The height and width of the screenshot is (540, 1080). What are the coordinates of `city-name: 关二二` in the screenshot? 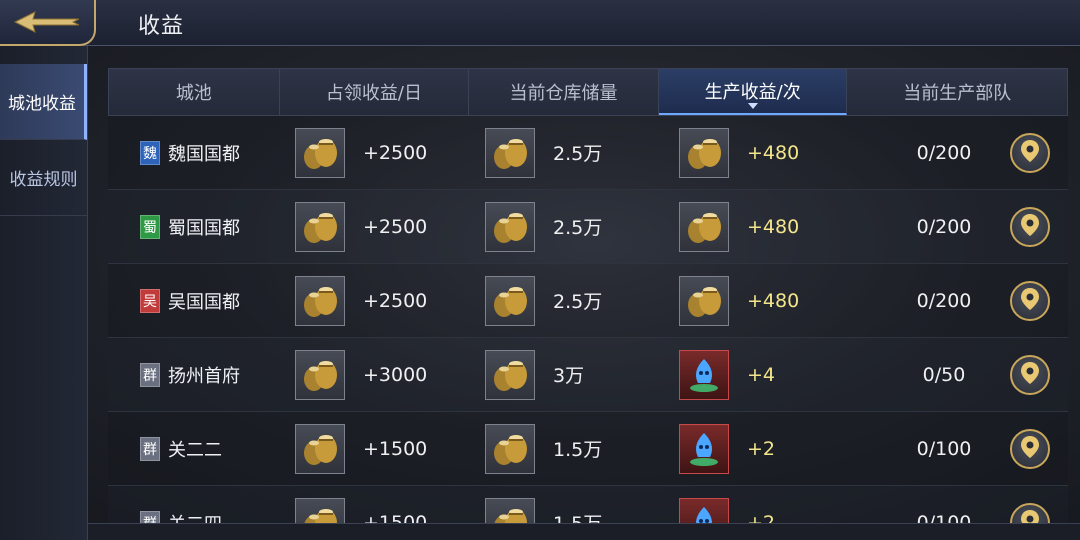 It's located at (195, 450).